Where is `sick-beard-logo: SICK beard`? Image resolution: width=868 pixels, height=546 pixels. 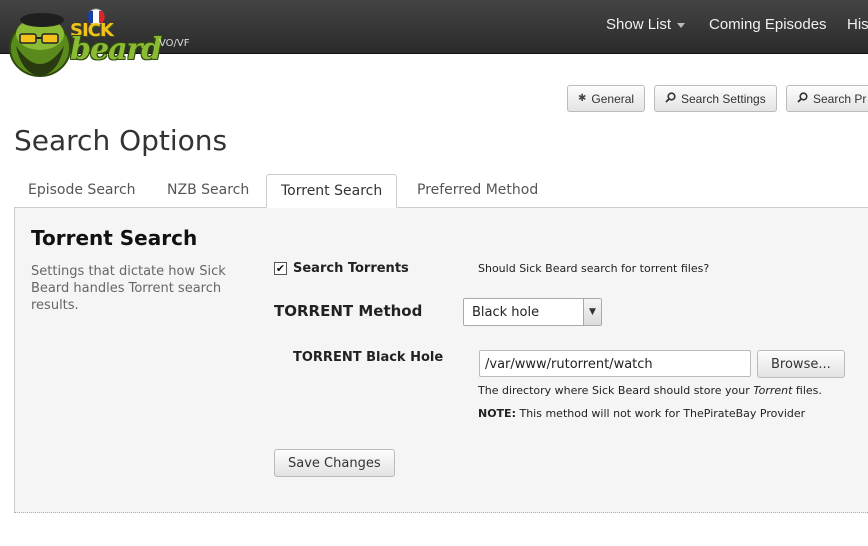
sick-beard-logo: SICK beard is located at coordinates (84, 41).